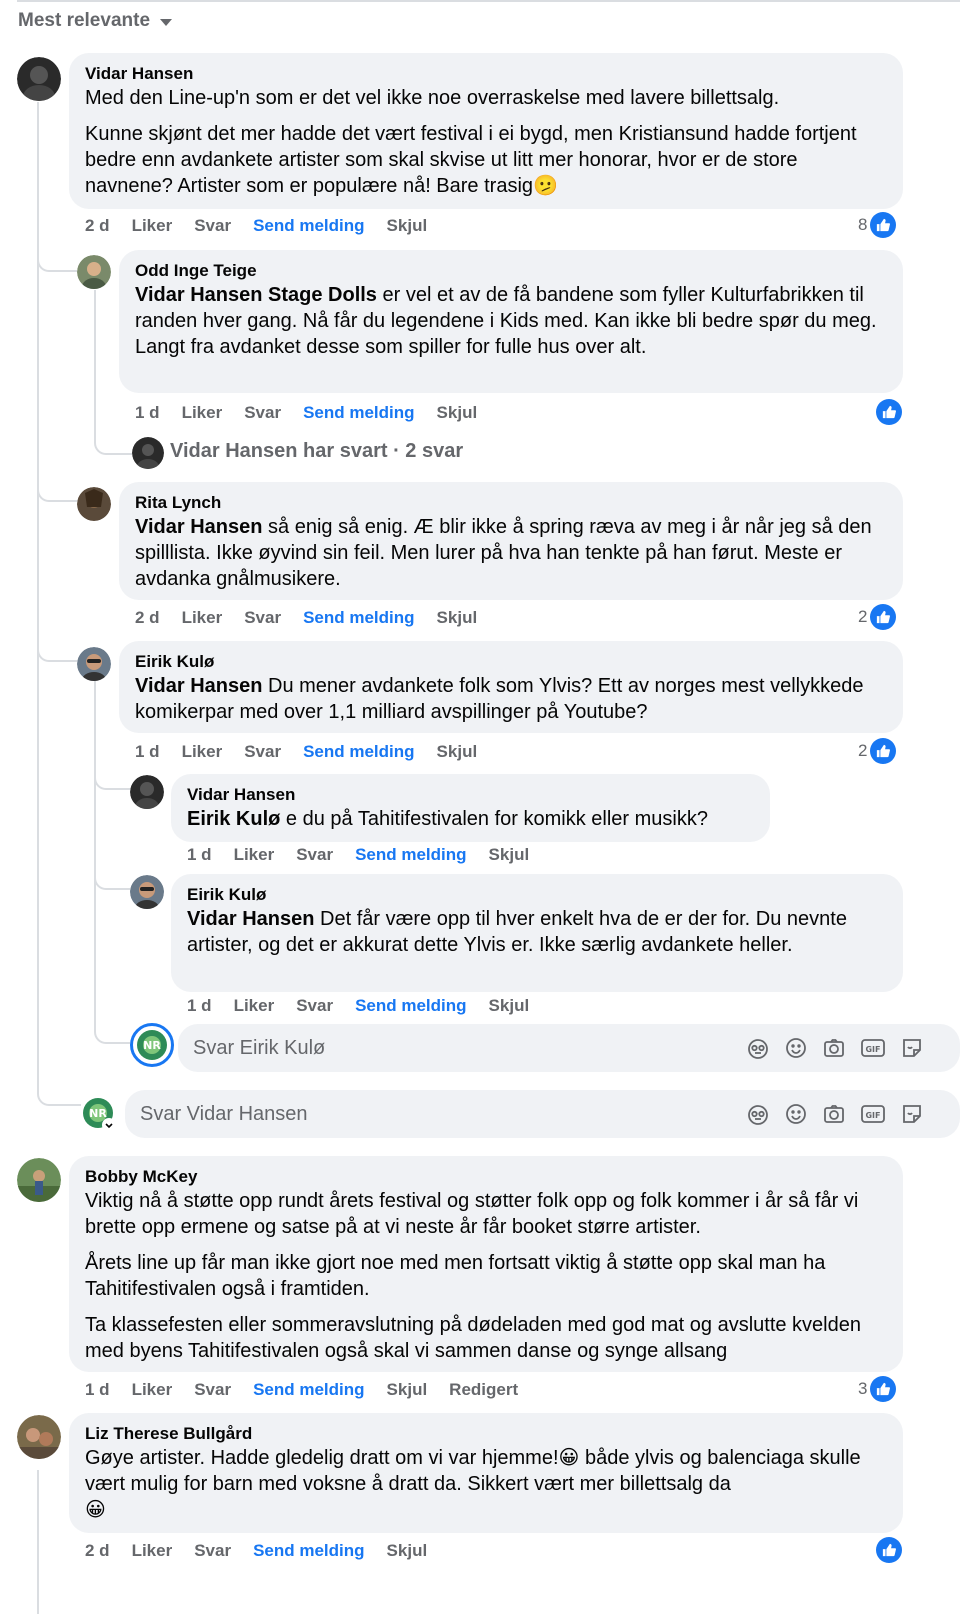 Image resolution: width=960 pixels, height=1614 pixels. Describe the element at coordinates (486, 1434) in the screenshot. I see `comment-author: Liz Therese Bullgård` at that location.